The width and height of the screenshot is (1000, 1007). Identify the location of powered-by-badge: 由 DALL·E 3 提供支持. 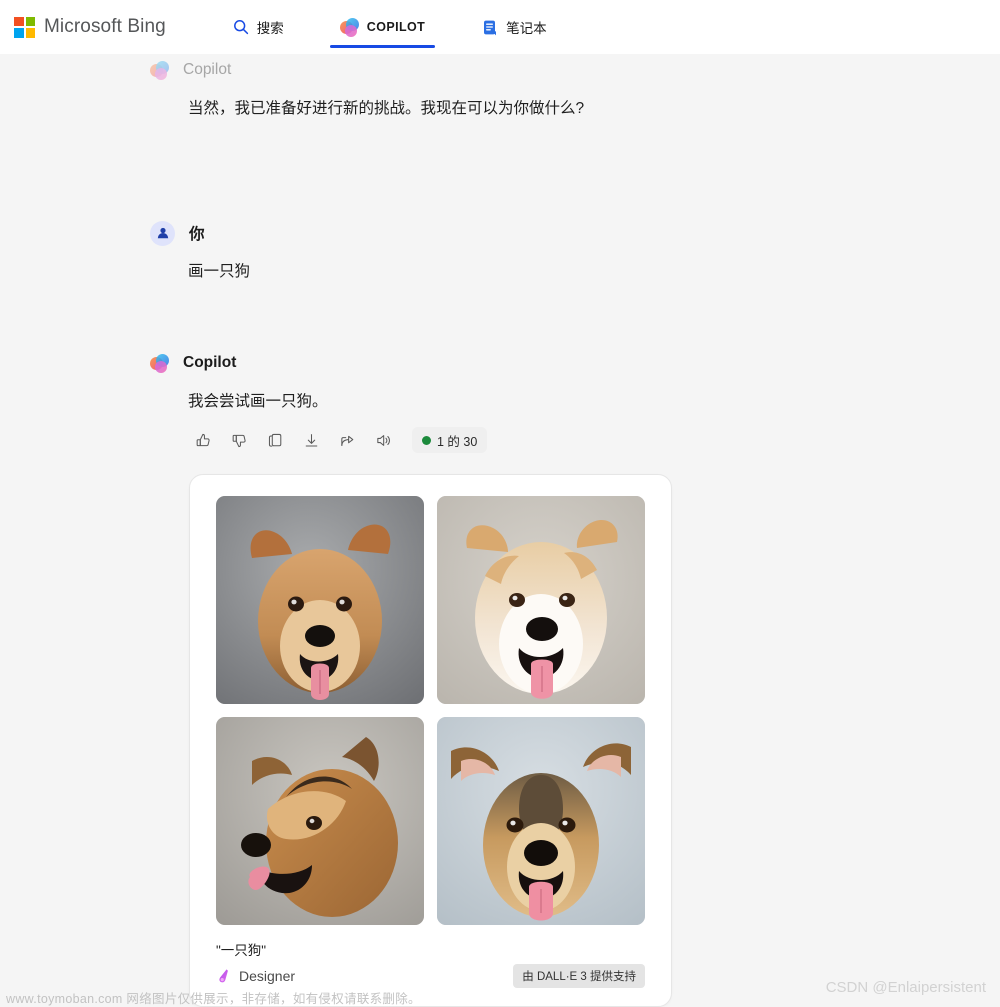
(579, 976).